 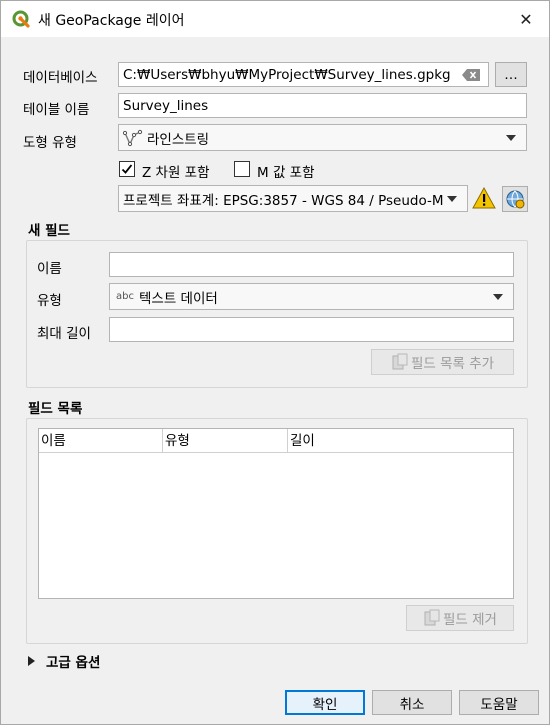 I want to click on z-dimension-checkbox, so click(x=127, y=169).